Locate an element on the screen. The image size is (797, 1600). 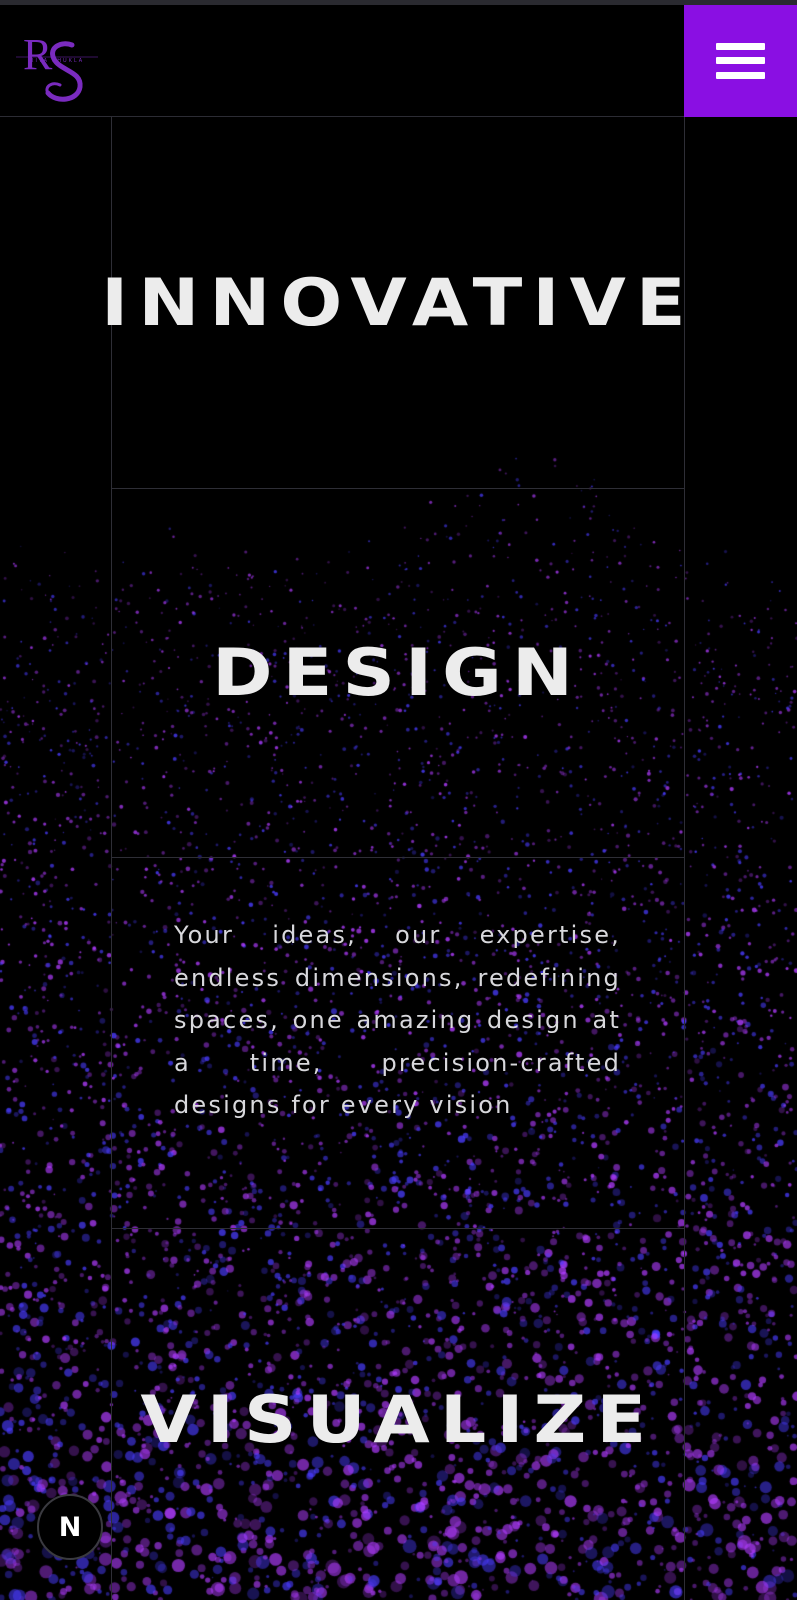
svg-text: R is located at coordinates (38, 54).